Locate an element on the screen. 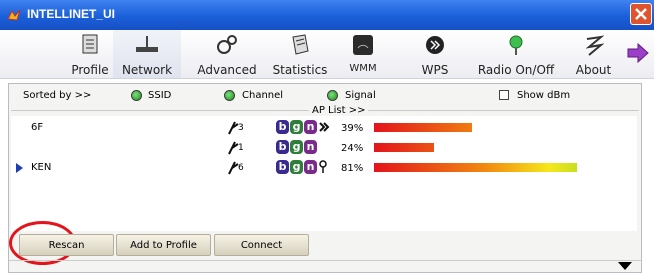 Image resolution: width=654 pixels, height=273 pixels. toolbar-advanced: Advanced is located at coordinates (227, 54).